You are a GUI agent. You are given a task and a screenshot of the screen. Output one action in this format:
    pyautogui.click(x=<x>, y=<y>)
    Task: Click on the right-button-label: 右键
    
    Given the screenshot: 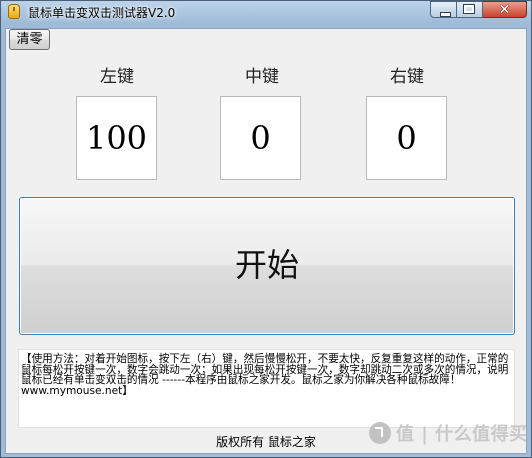 What is the action you would take?
    pyautogui.click(x=407, y=77)
    